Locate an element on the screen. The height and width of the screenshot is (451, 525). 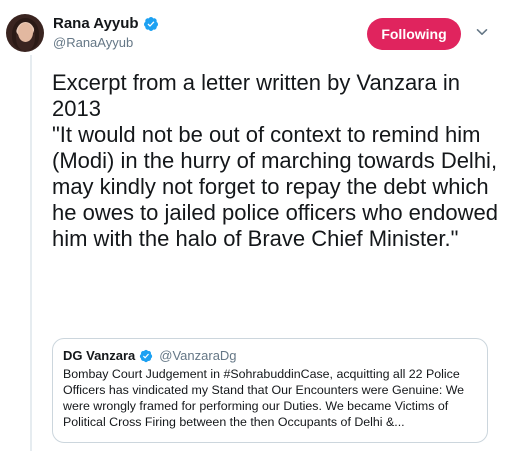
avatar is located at coordinates (25, 33).